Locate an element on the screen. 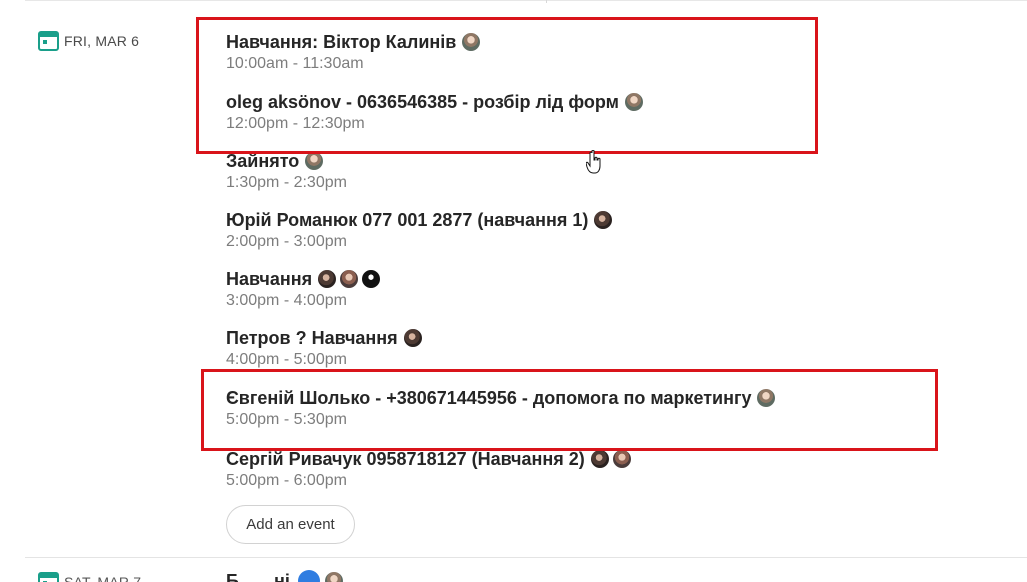  hand-cursor-icon is located at coordinates (593, 162).